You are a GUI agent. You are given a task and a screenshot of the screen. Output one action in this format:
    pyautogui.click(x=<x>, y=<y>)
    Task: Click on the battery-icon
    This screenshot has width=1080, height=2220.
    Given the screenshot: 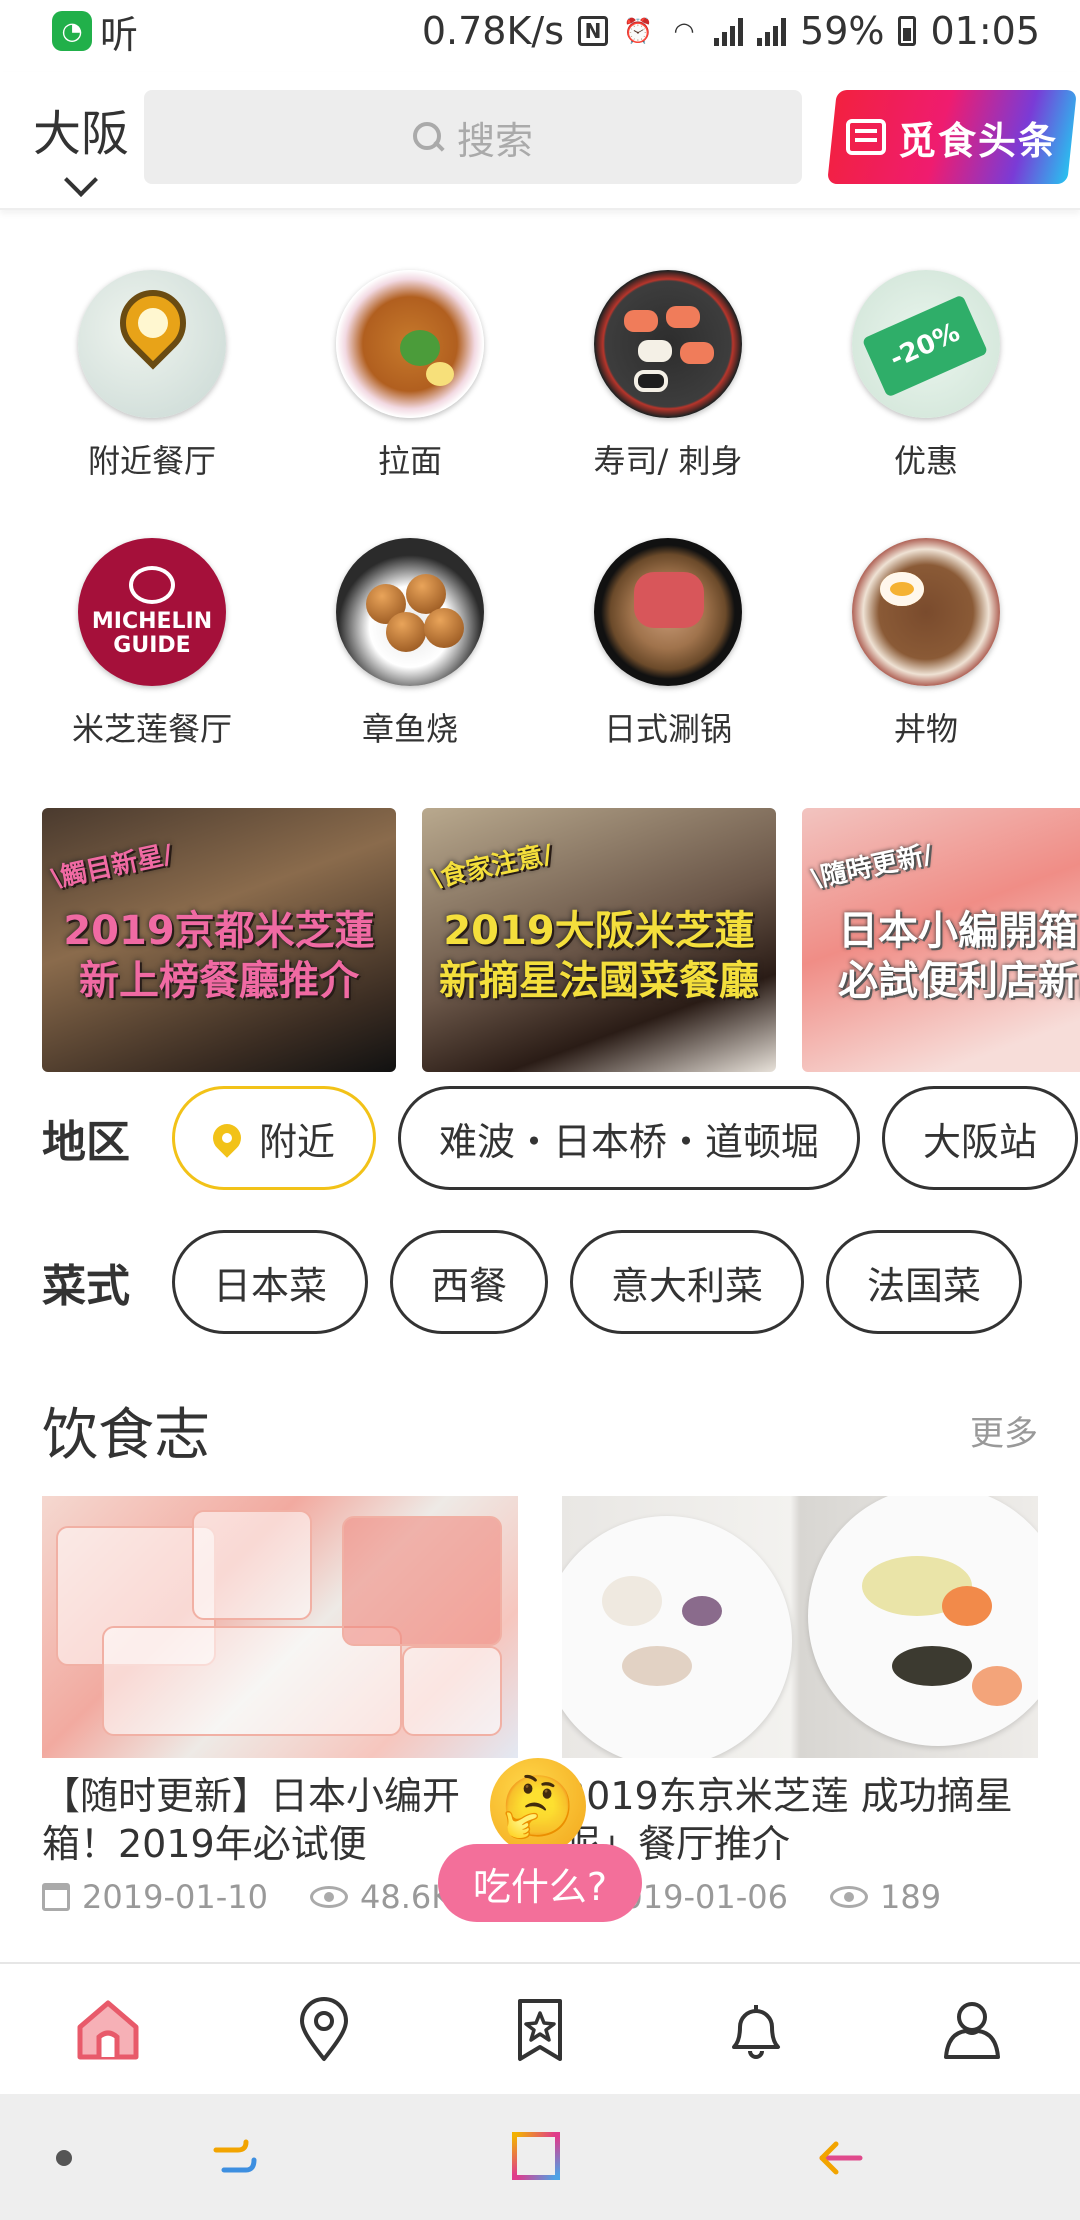 What is the action you would take?
    pyautogui.click(x=907, y=31)
    